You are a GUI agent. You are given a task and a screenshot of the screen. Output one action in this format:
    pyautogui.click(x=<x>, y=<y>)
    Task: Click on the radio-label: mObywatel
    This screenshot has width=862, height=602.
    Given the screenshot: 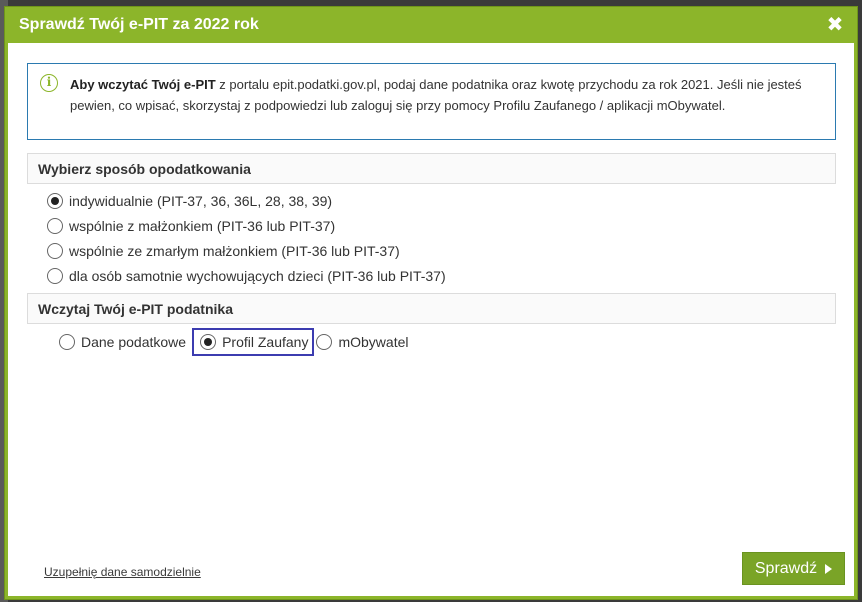 What is the action you would take?
    pyautogui.click(x=373, y=342)
    